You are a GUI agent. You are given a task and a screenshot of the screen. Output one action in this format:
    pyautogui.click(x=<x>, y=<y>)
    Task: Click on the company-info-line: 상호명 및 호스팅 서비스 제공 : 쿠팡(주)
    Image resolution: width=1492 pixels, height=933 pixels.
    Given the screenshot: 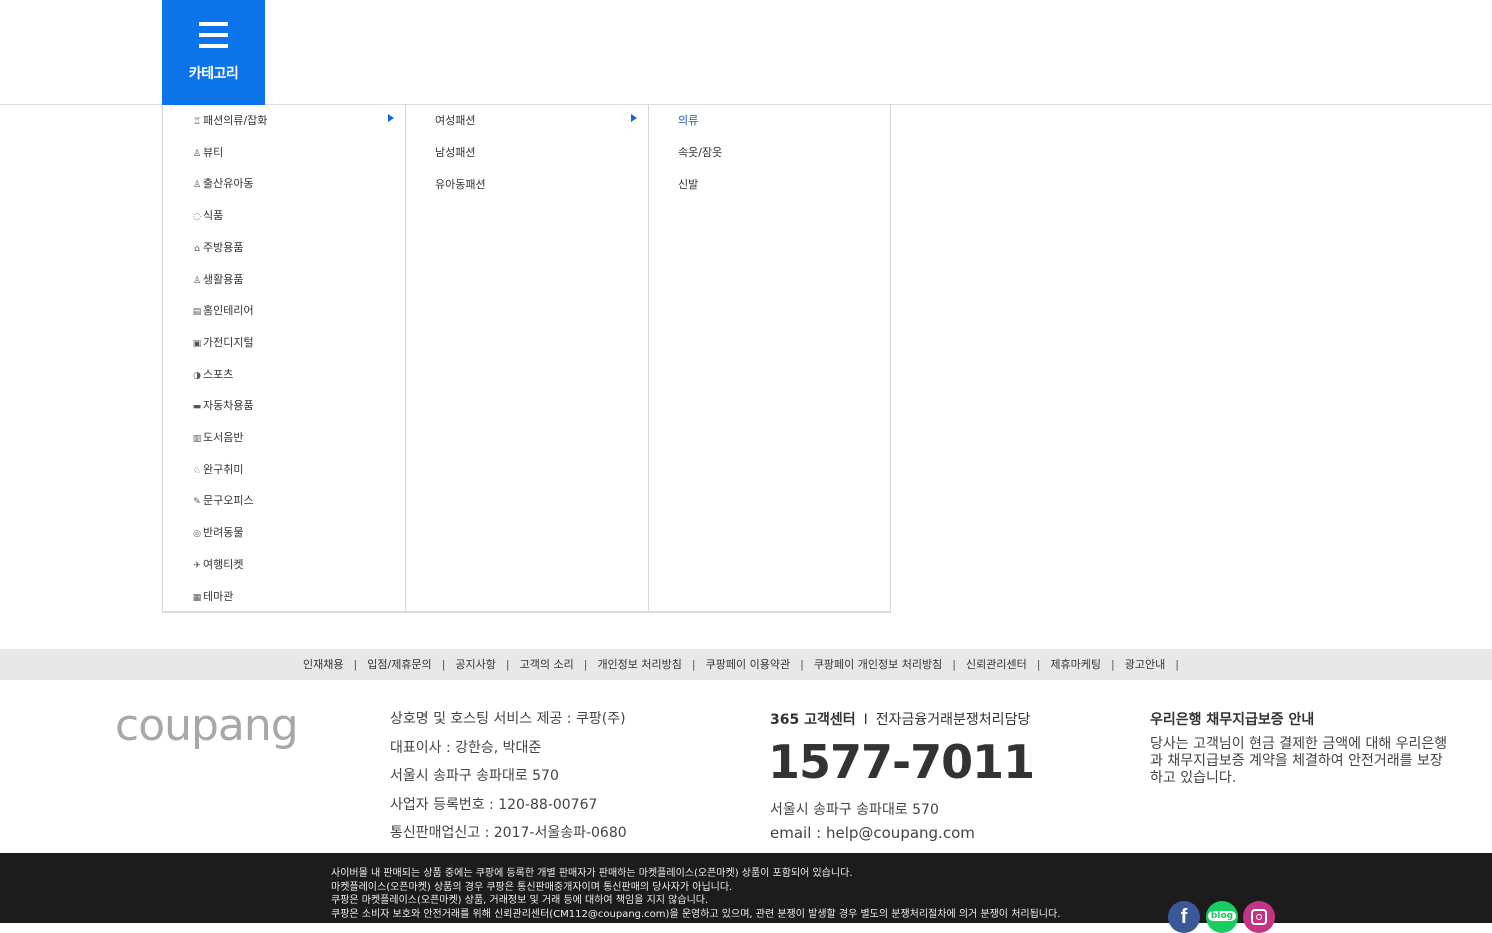 What is the action you would take?
    pyautogui.click(x=508, y=719)
    